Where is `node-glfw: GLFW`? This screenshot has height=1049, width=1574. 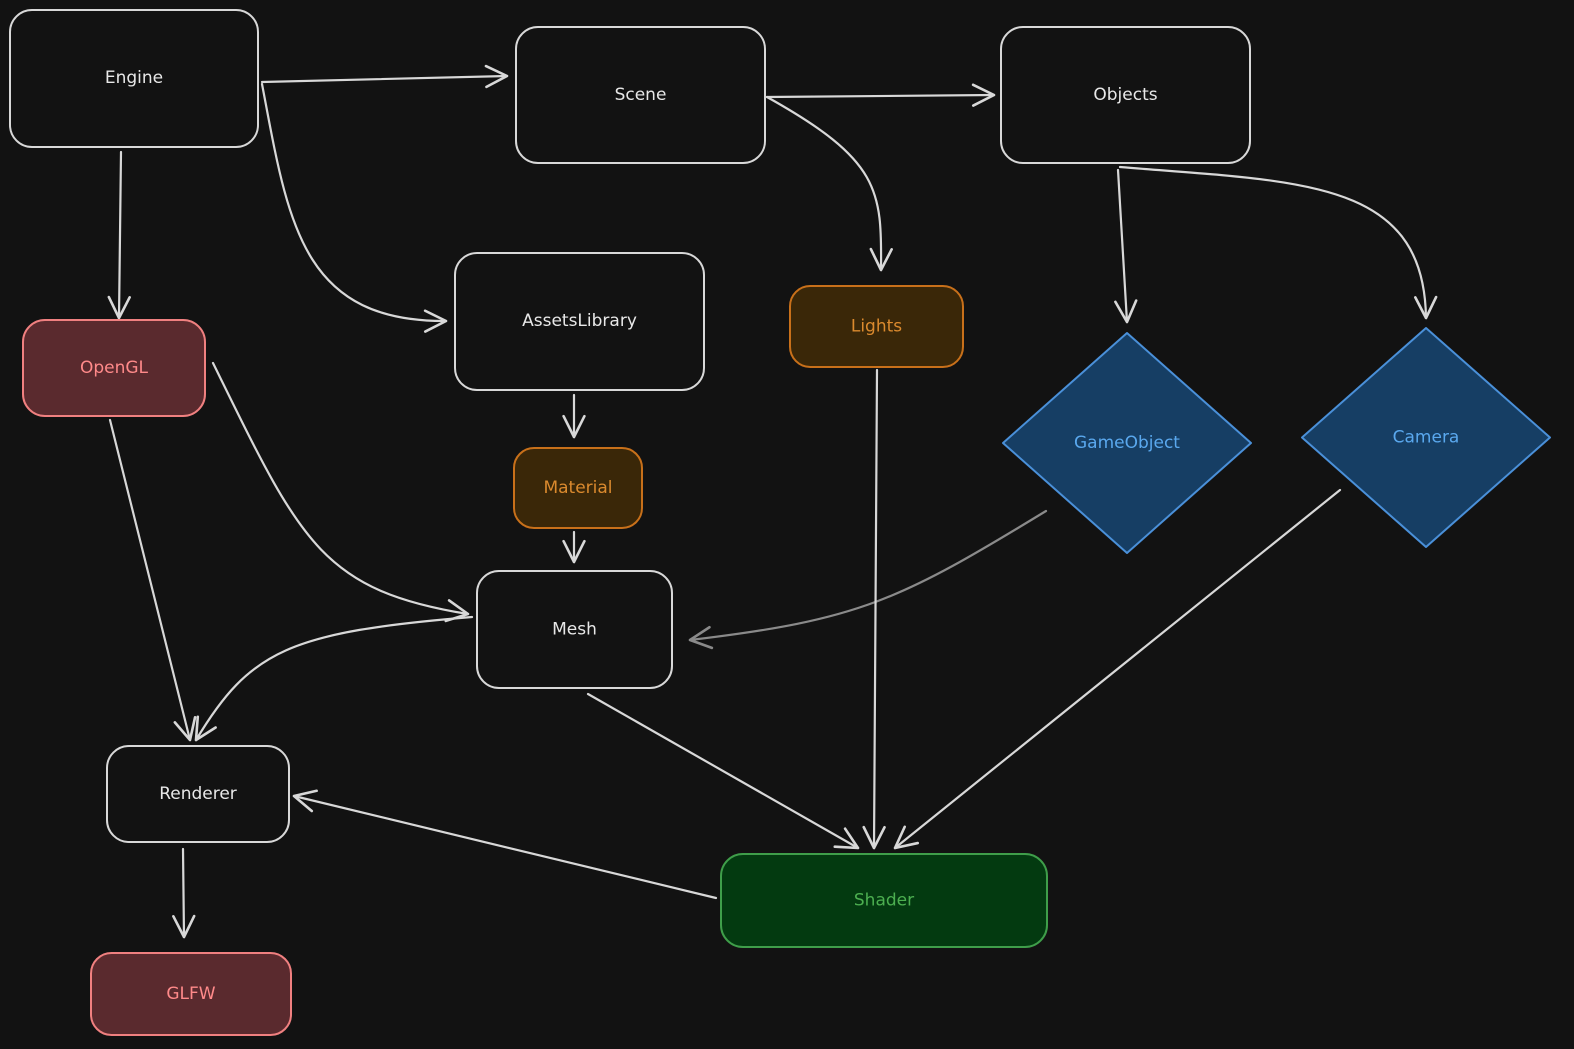 node-glfw: GLFW is located at coordinates (191, 994).